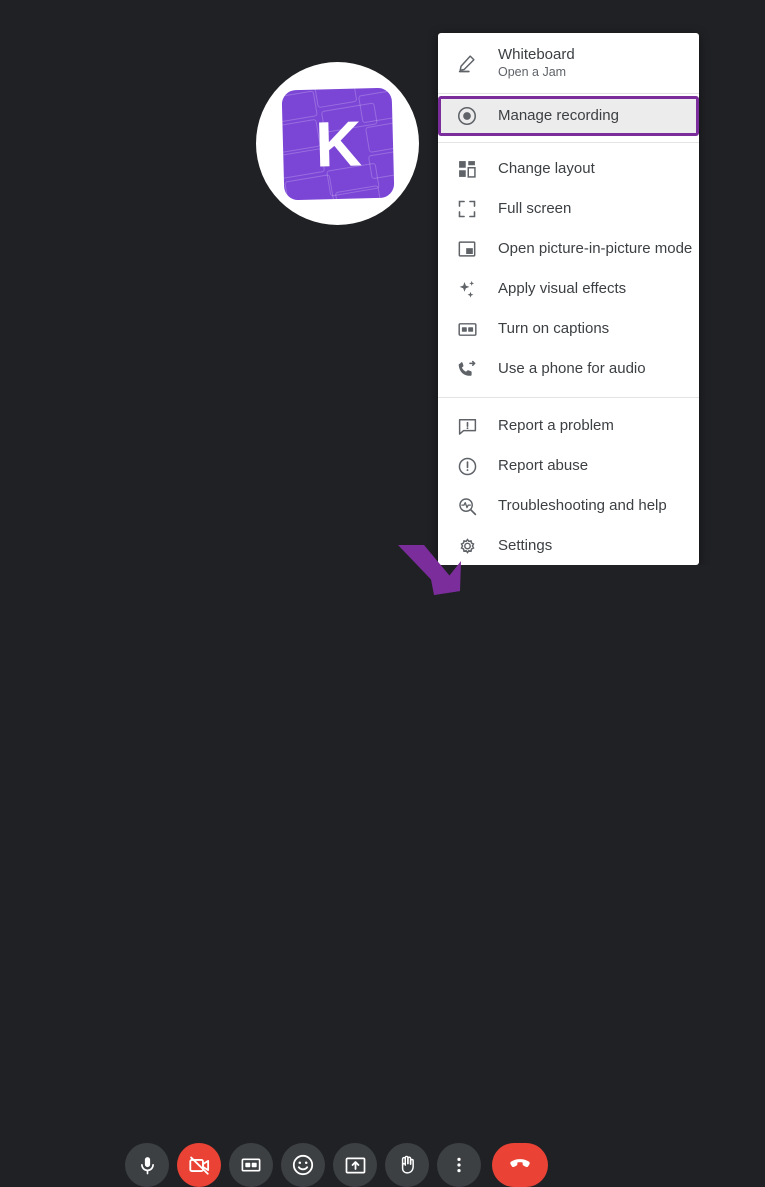 The width and height of the screenshot is (765, 1187). What do you see at coordinates (467, 289) in the screenshot?
I see `sparkles-icon` at bounding box center [467, 289].